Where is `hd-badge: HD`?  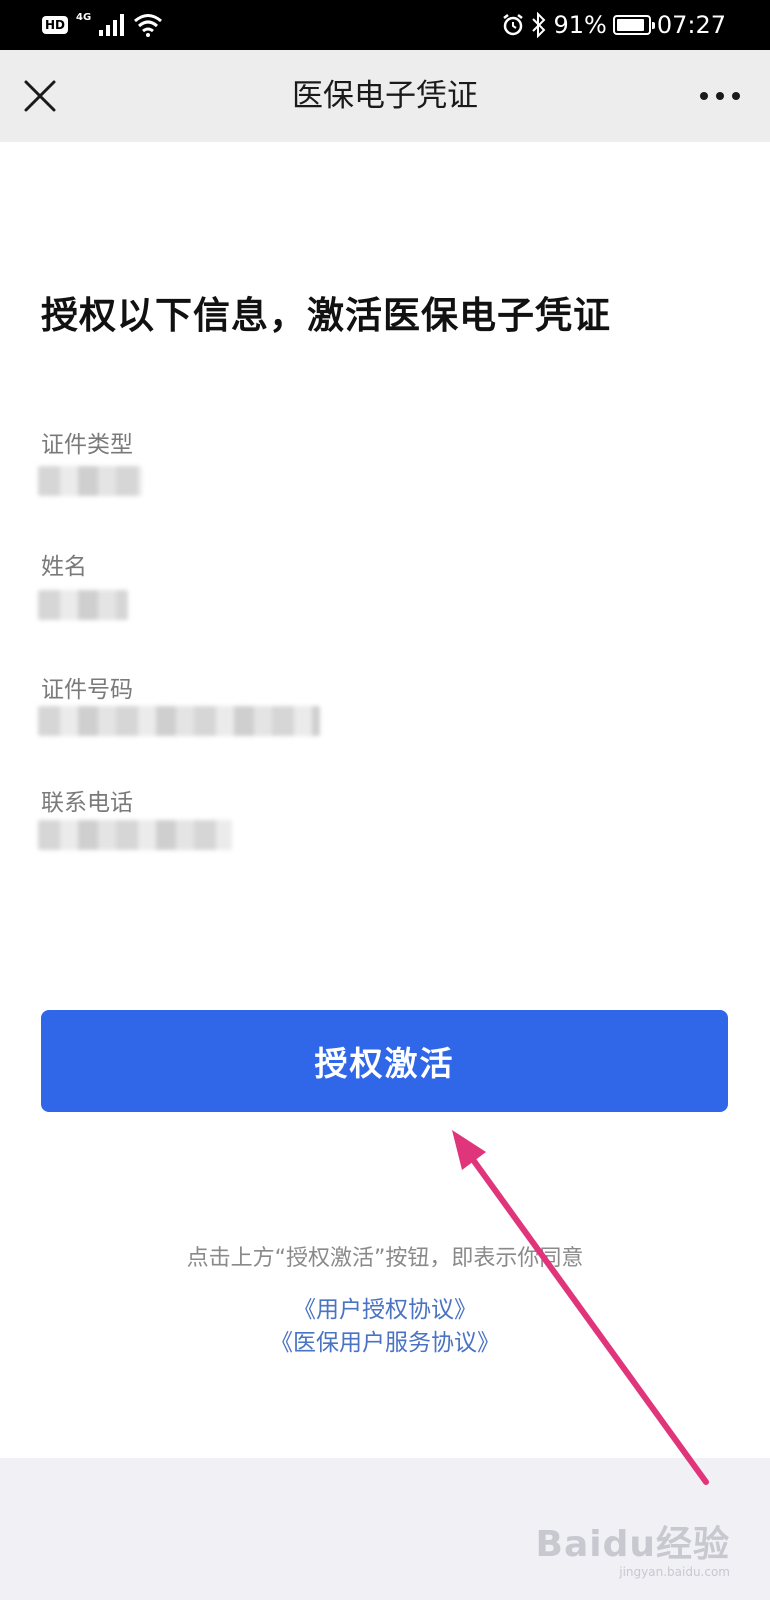 hd-badge: HD is located at coordinates (55, 25).